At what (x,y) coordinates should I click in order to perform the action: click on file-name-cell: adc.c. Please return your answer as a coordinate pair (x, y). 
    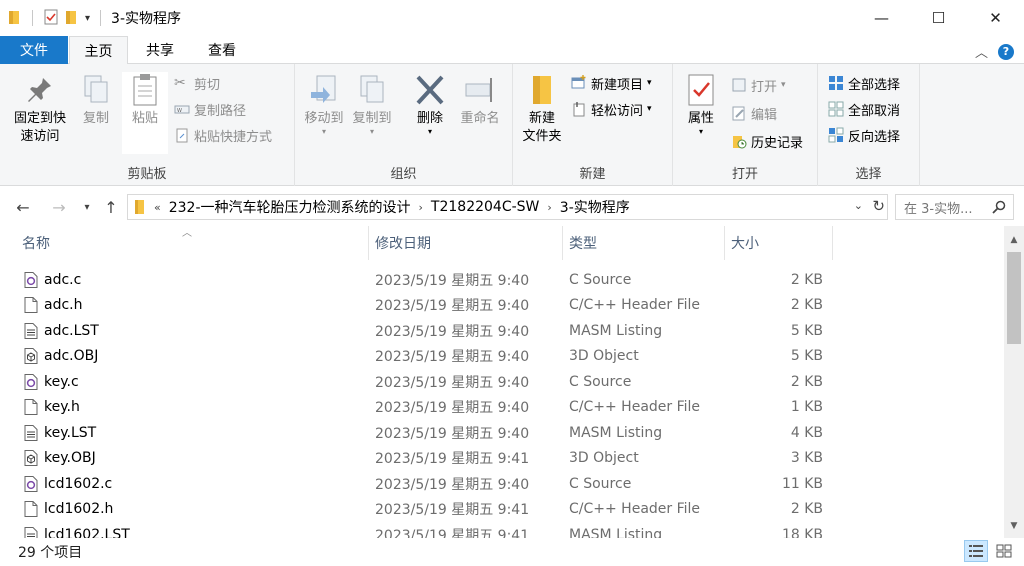
    Looking at the image, I should click on (52, 279).